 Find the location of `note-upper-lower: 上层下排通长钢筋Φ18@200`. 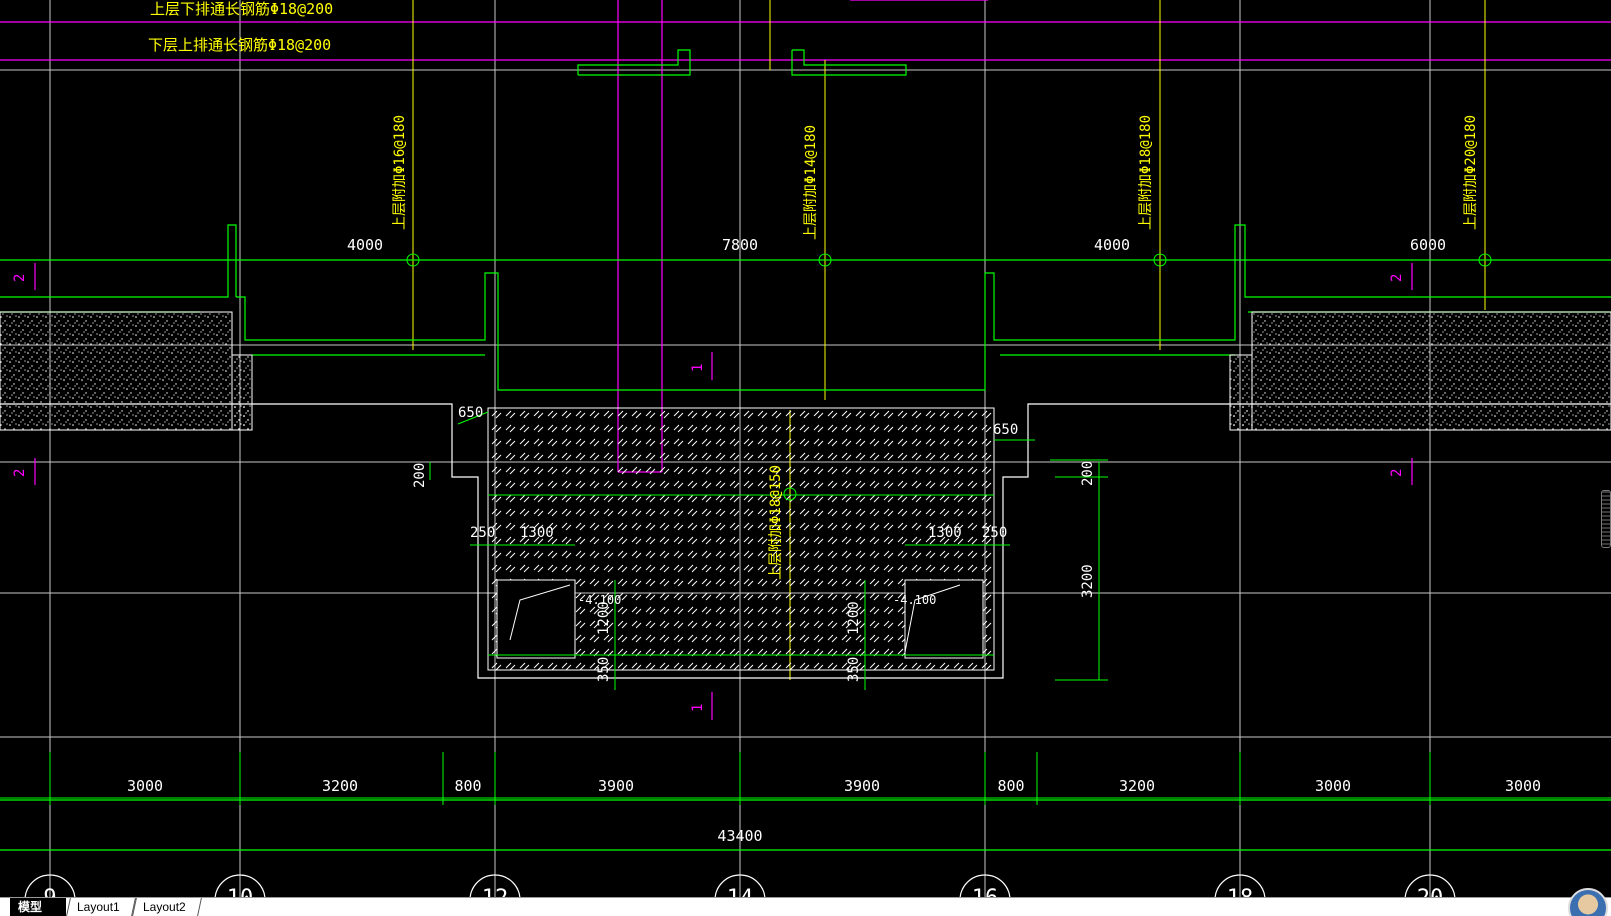

note-upper-lower: 上层下排通长钢筋Φ18@200 is located at coordinates (241, 9).